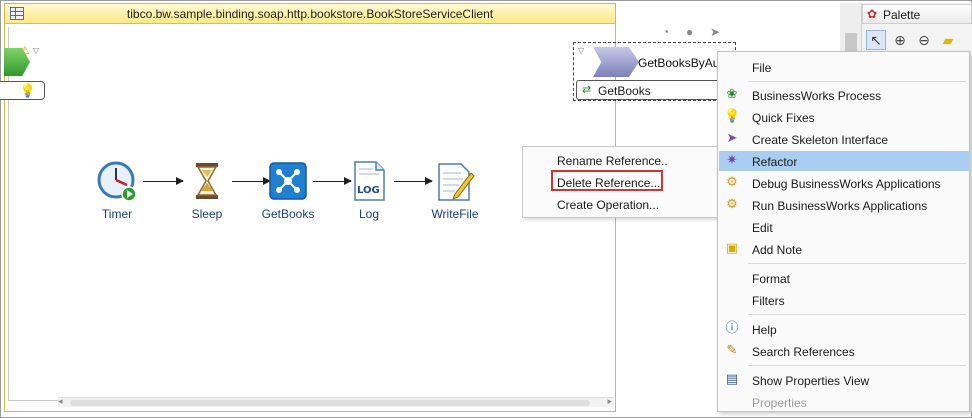 The height and width of the screenshot is (418, 972). Describe the element at coordinates (783, 118) in the screenshot. I see `menu-item-label: Quick Fixes` at that location.